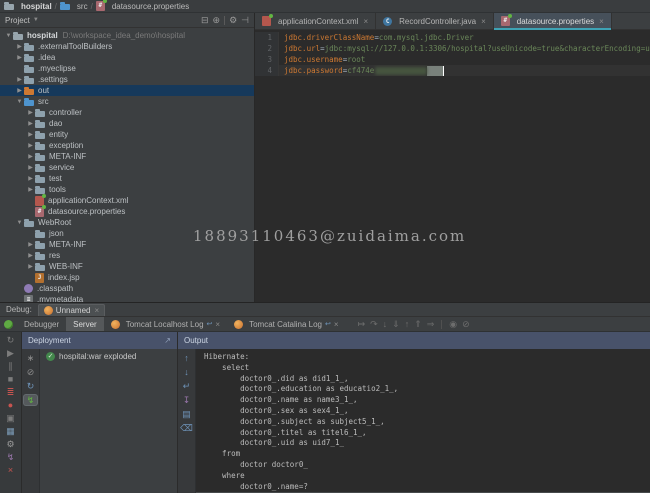 The image size is (650, 493). What do you see at coordinates (127, 298) in the screenshot?
I see `tree-item: ≡ .mymetadata` at bounding box center [127, 298].